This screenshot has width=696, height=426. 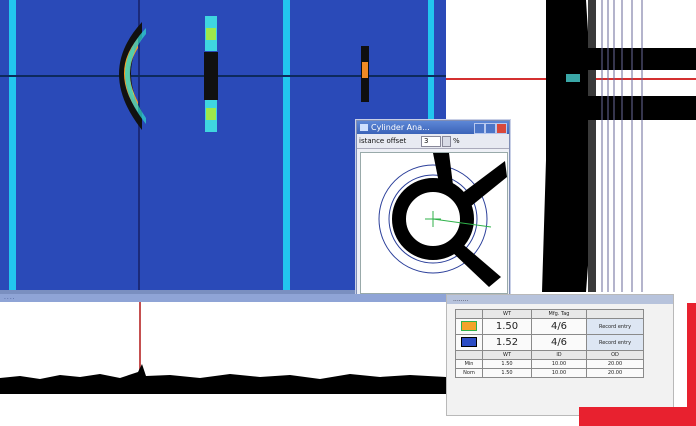 I want to click on distance-offset-label: istance offset, so click(x=383, y=141).